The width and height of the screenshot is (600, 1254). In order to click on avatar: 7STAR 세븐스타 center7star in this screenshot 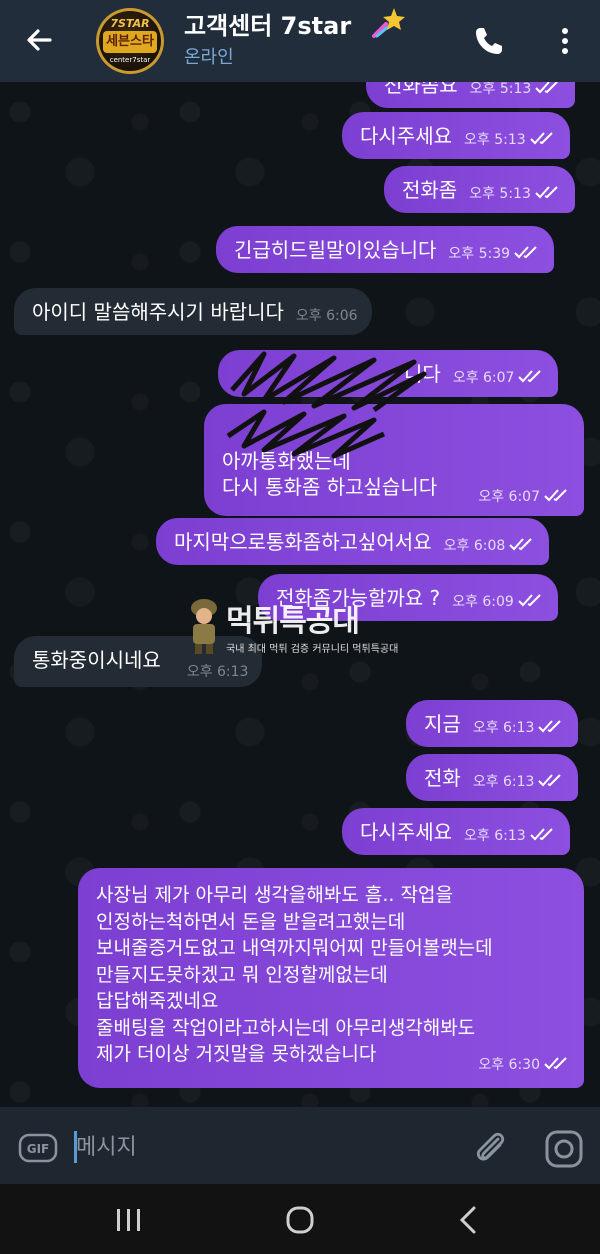, I will do `click(130, 41)`.